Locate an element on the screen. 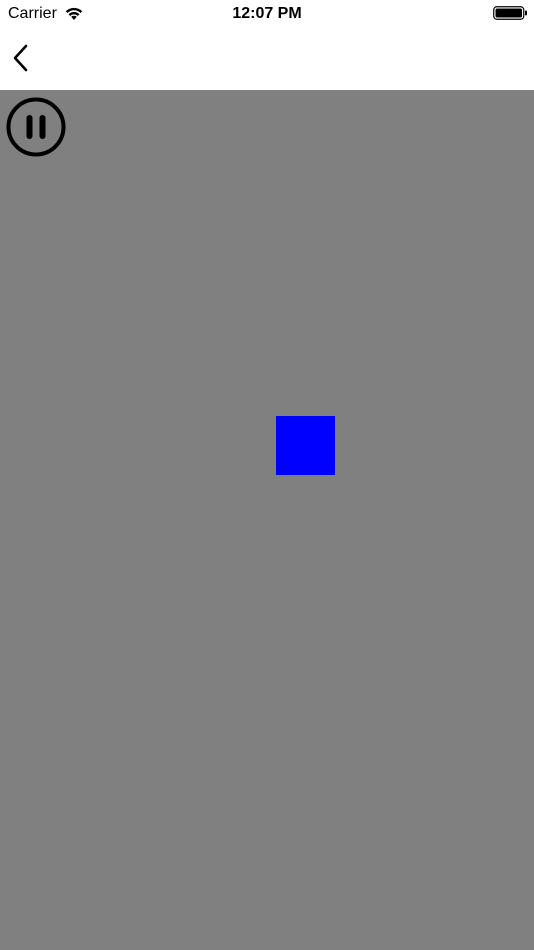 Image resolution: width=534 pixels, height=950 pixels. back-button is located at coordinates (21, 58).